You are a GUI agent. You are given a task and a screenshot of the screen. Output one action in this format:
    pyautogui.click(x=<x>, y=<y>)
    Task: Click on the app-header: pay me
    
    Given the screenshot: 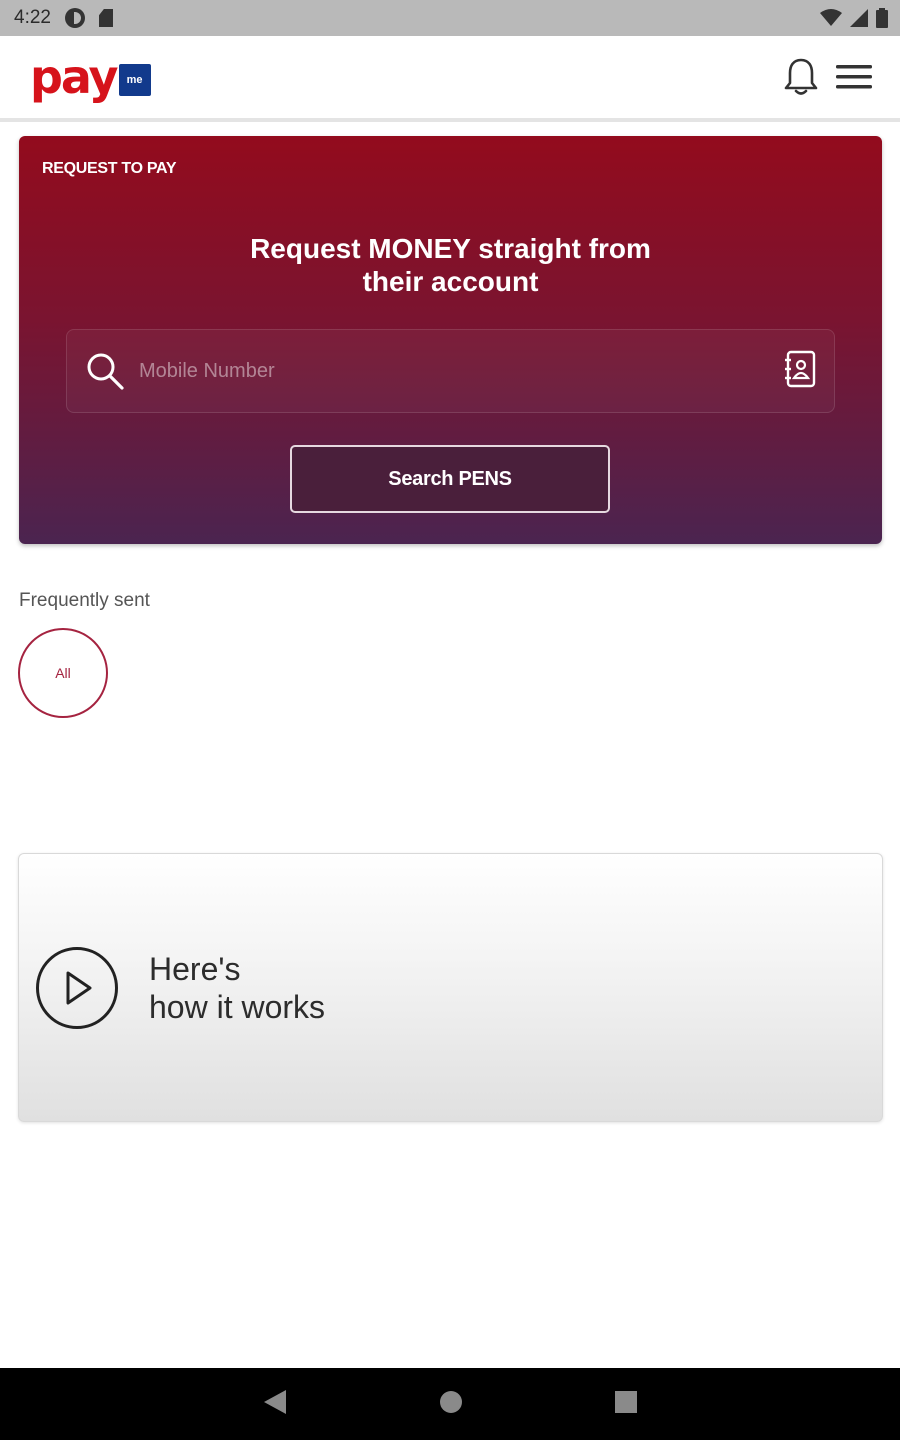 What is the action you would take?
    pyautogui.click(x=450, y=79)
    